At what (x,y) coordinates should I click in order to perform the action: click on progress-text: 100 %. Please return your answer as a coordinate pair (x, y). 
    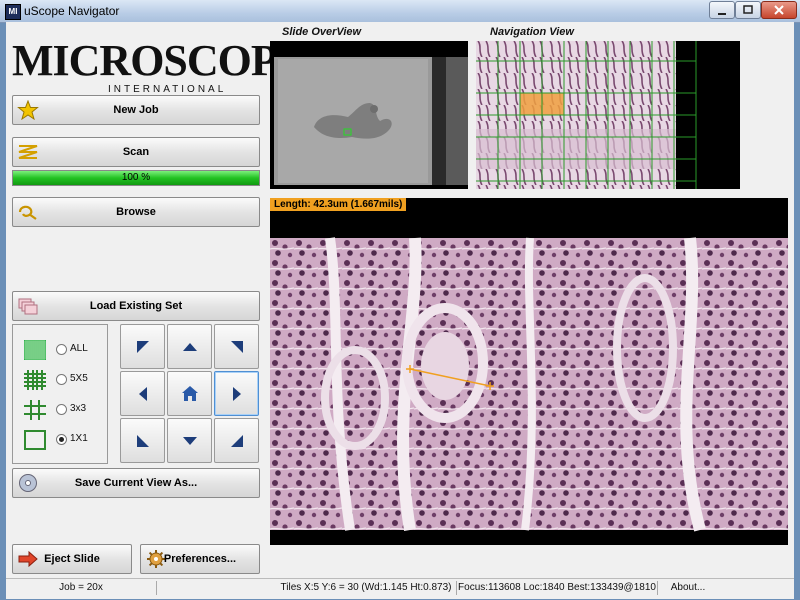
    Looking at the image, I should click on (136, 177).